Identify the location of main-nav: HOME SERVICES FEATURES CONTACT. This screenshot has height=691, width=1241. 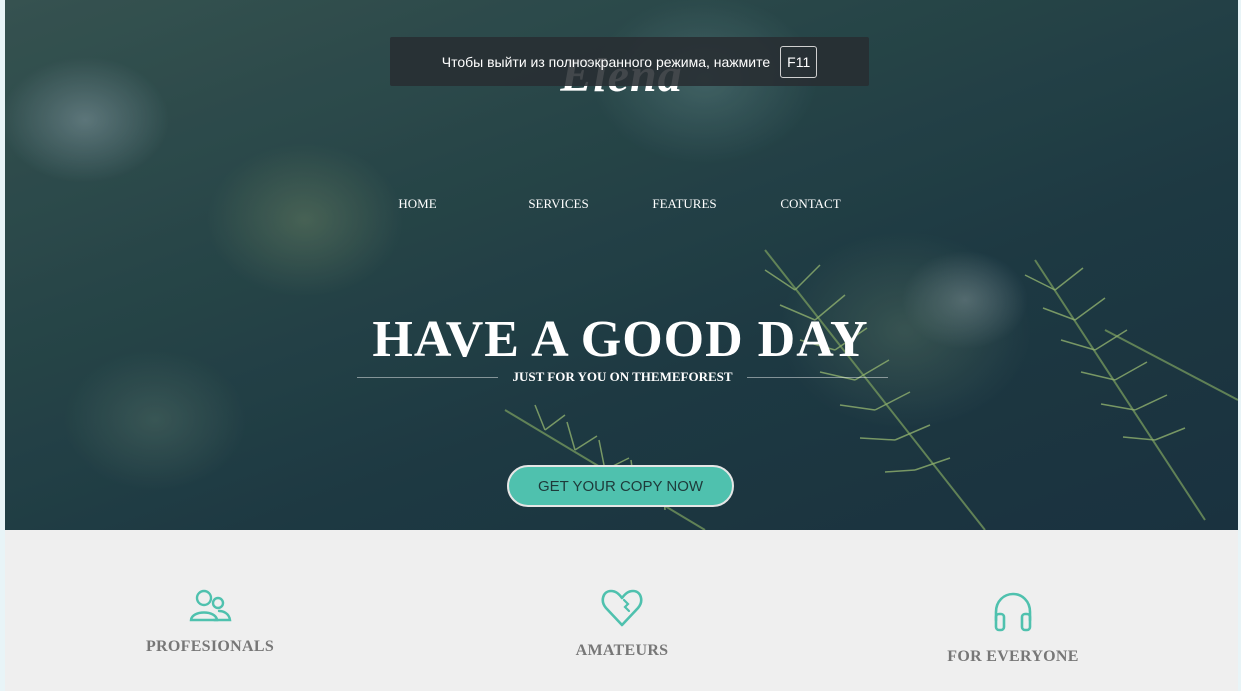
(621, 204).